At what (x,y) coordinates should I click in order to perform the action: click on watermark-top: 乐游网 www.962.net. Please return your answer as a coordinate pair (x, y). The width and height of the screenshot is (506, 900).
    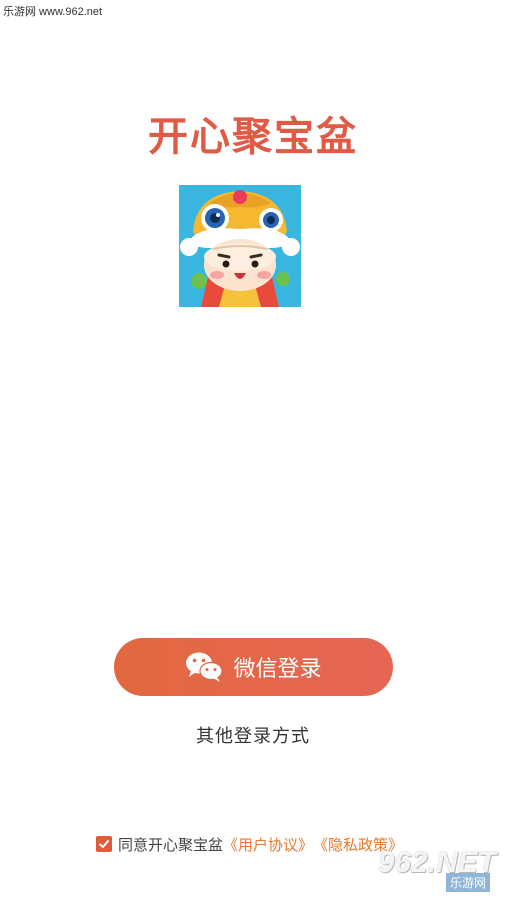
    Looking at the image, I should click on (53, 12).